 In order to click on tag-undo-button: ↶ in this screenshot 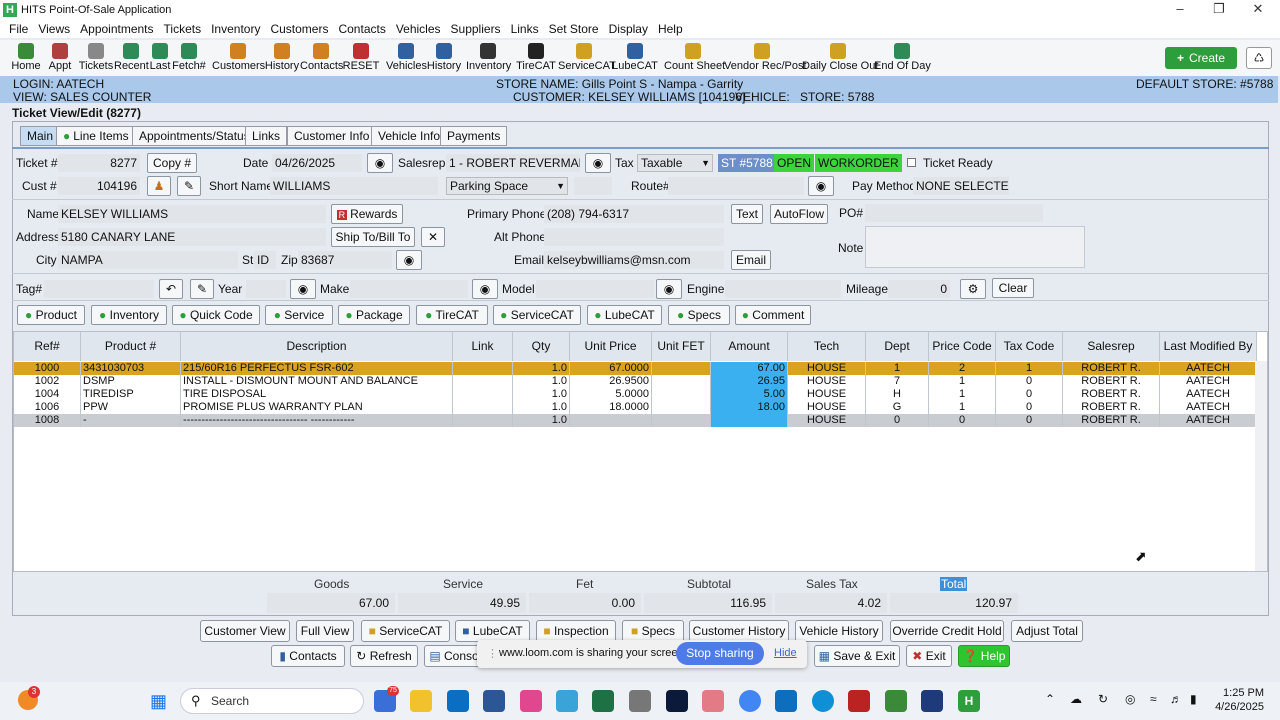, I will do `click(171, 289)`.